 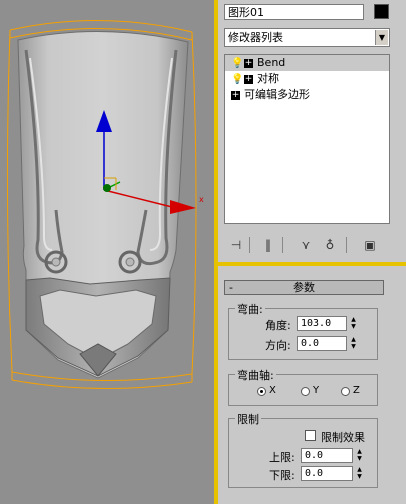 I want to click on stack-item-editable-poly: + 可编辑多边形, so click(x=307, y=95).